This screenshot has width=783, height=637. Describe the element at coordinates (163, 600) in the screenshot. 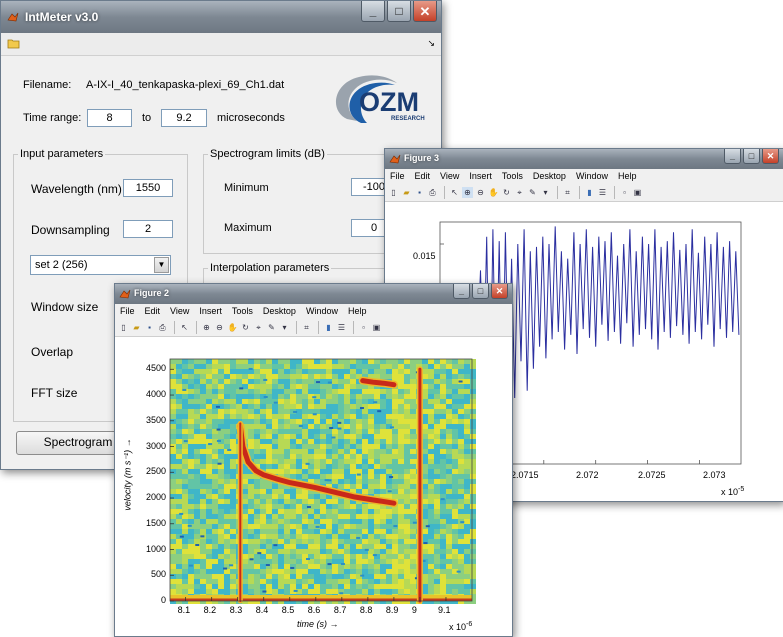

I see `y-tick-label: 0` at that location.